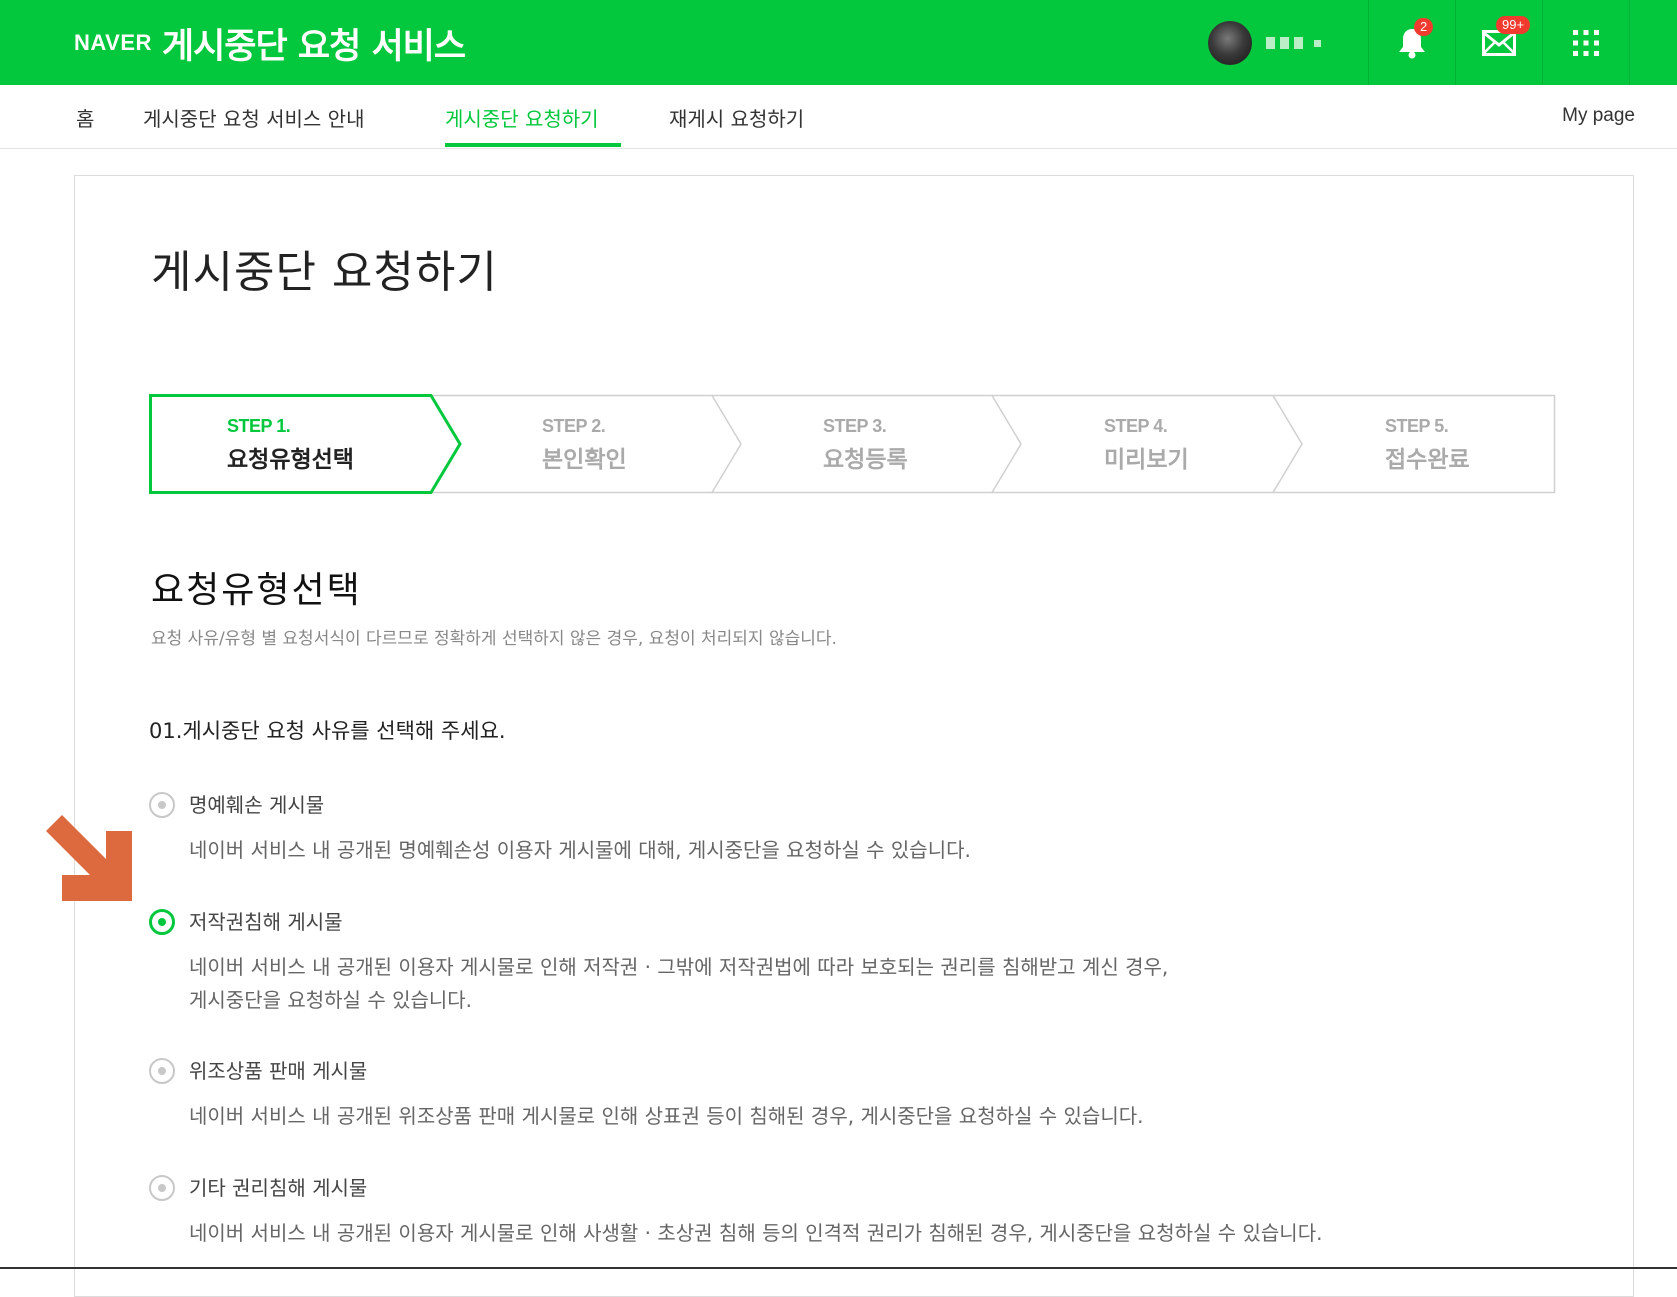 The height and width of the screenshot is (1297, 1677). What do you see at coordinates (1146, 460) in the screenshot?
I see `step-4-label: 미리보기` at bounding box center [1146, 460].